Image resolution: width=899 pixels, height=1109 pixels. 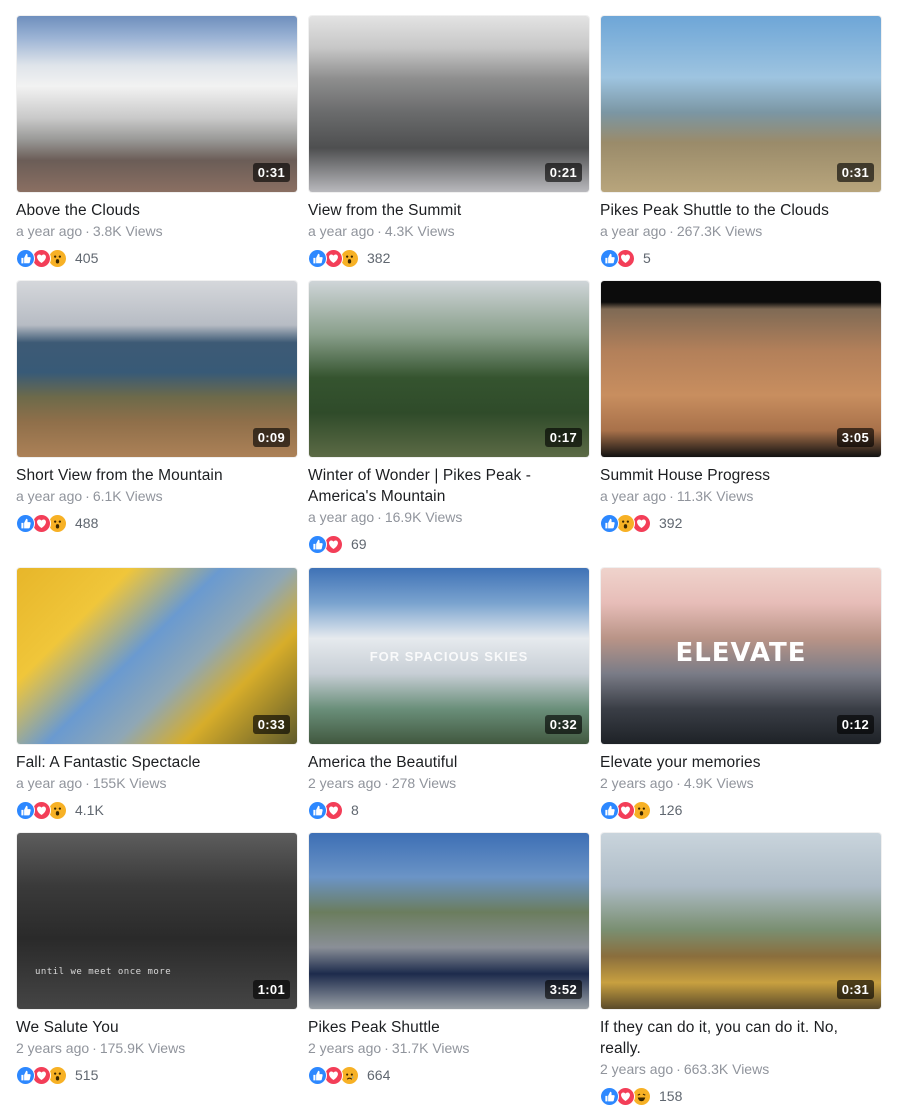 I want to click on reaction-count: 382, so click(x=379, y=258).